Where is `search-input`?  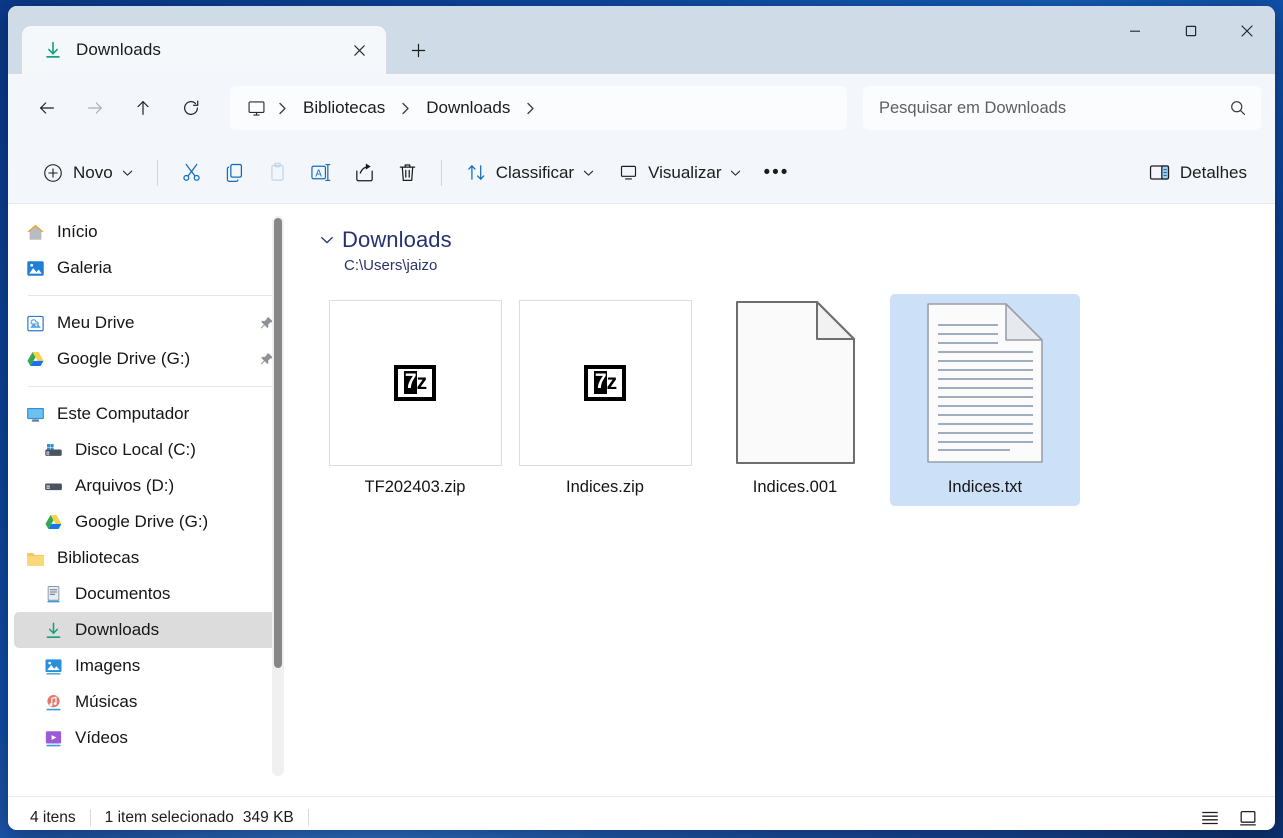 search-input is located at coordinates (1054, 108).